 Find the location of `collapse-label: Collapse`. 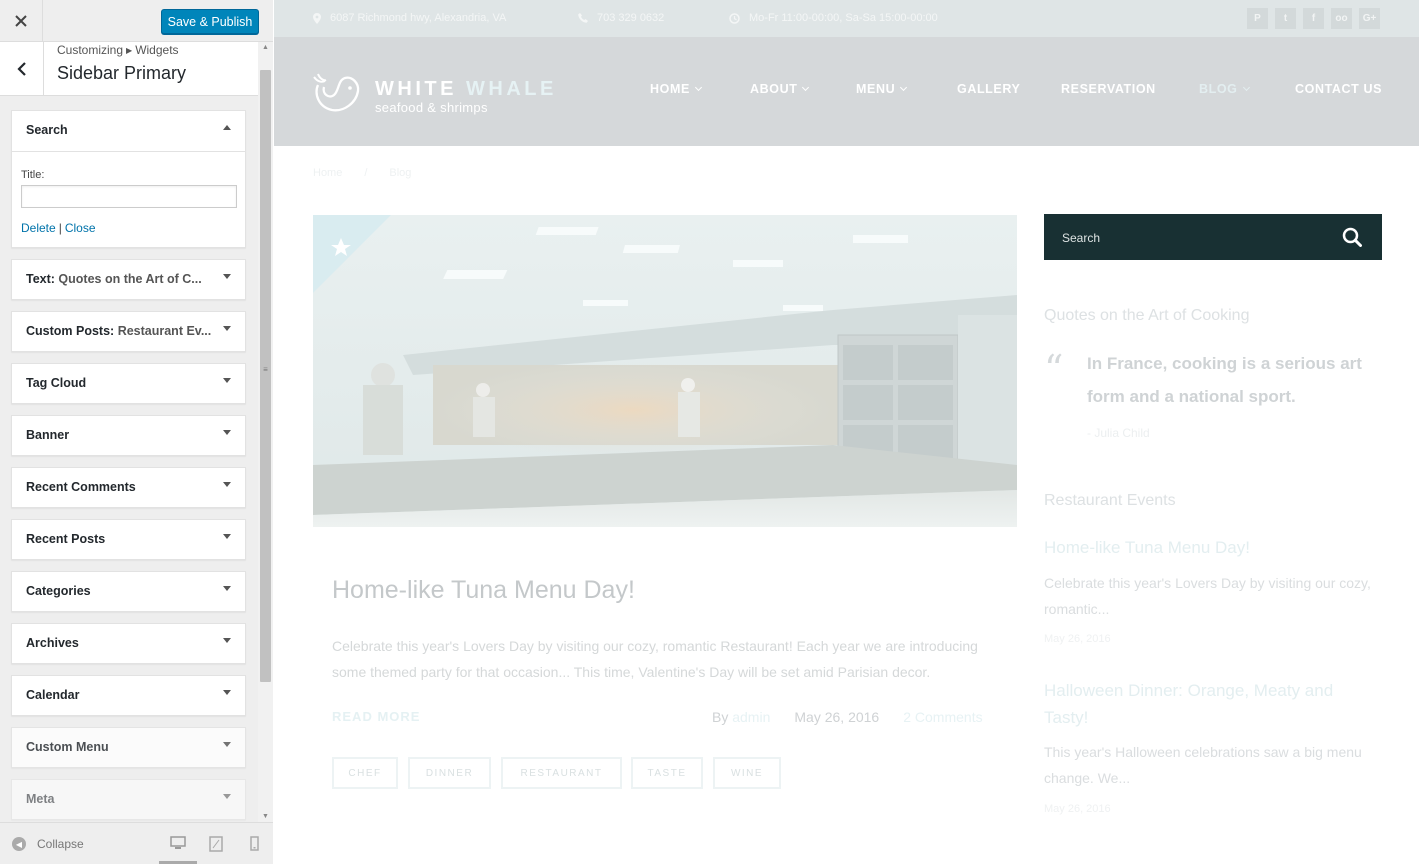

collapse-label: Collapse is located at coordinates (60, 844).